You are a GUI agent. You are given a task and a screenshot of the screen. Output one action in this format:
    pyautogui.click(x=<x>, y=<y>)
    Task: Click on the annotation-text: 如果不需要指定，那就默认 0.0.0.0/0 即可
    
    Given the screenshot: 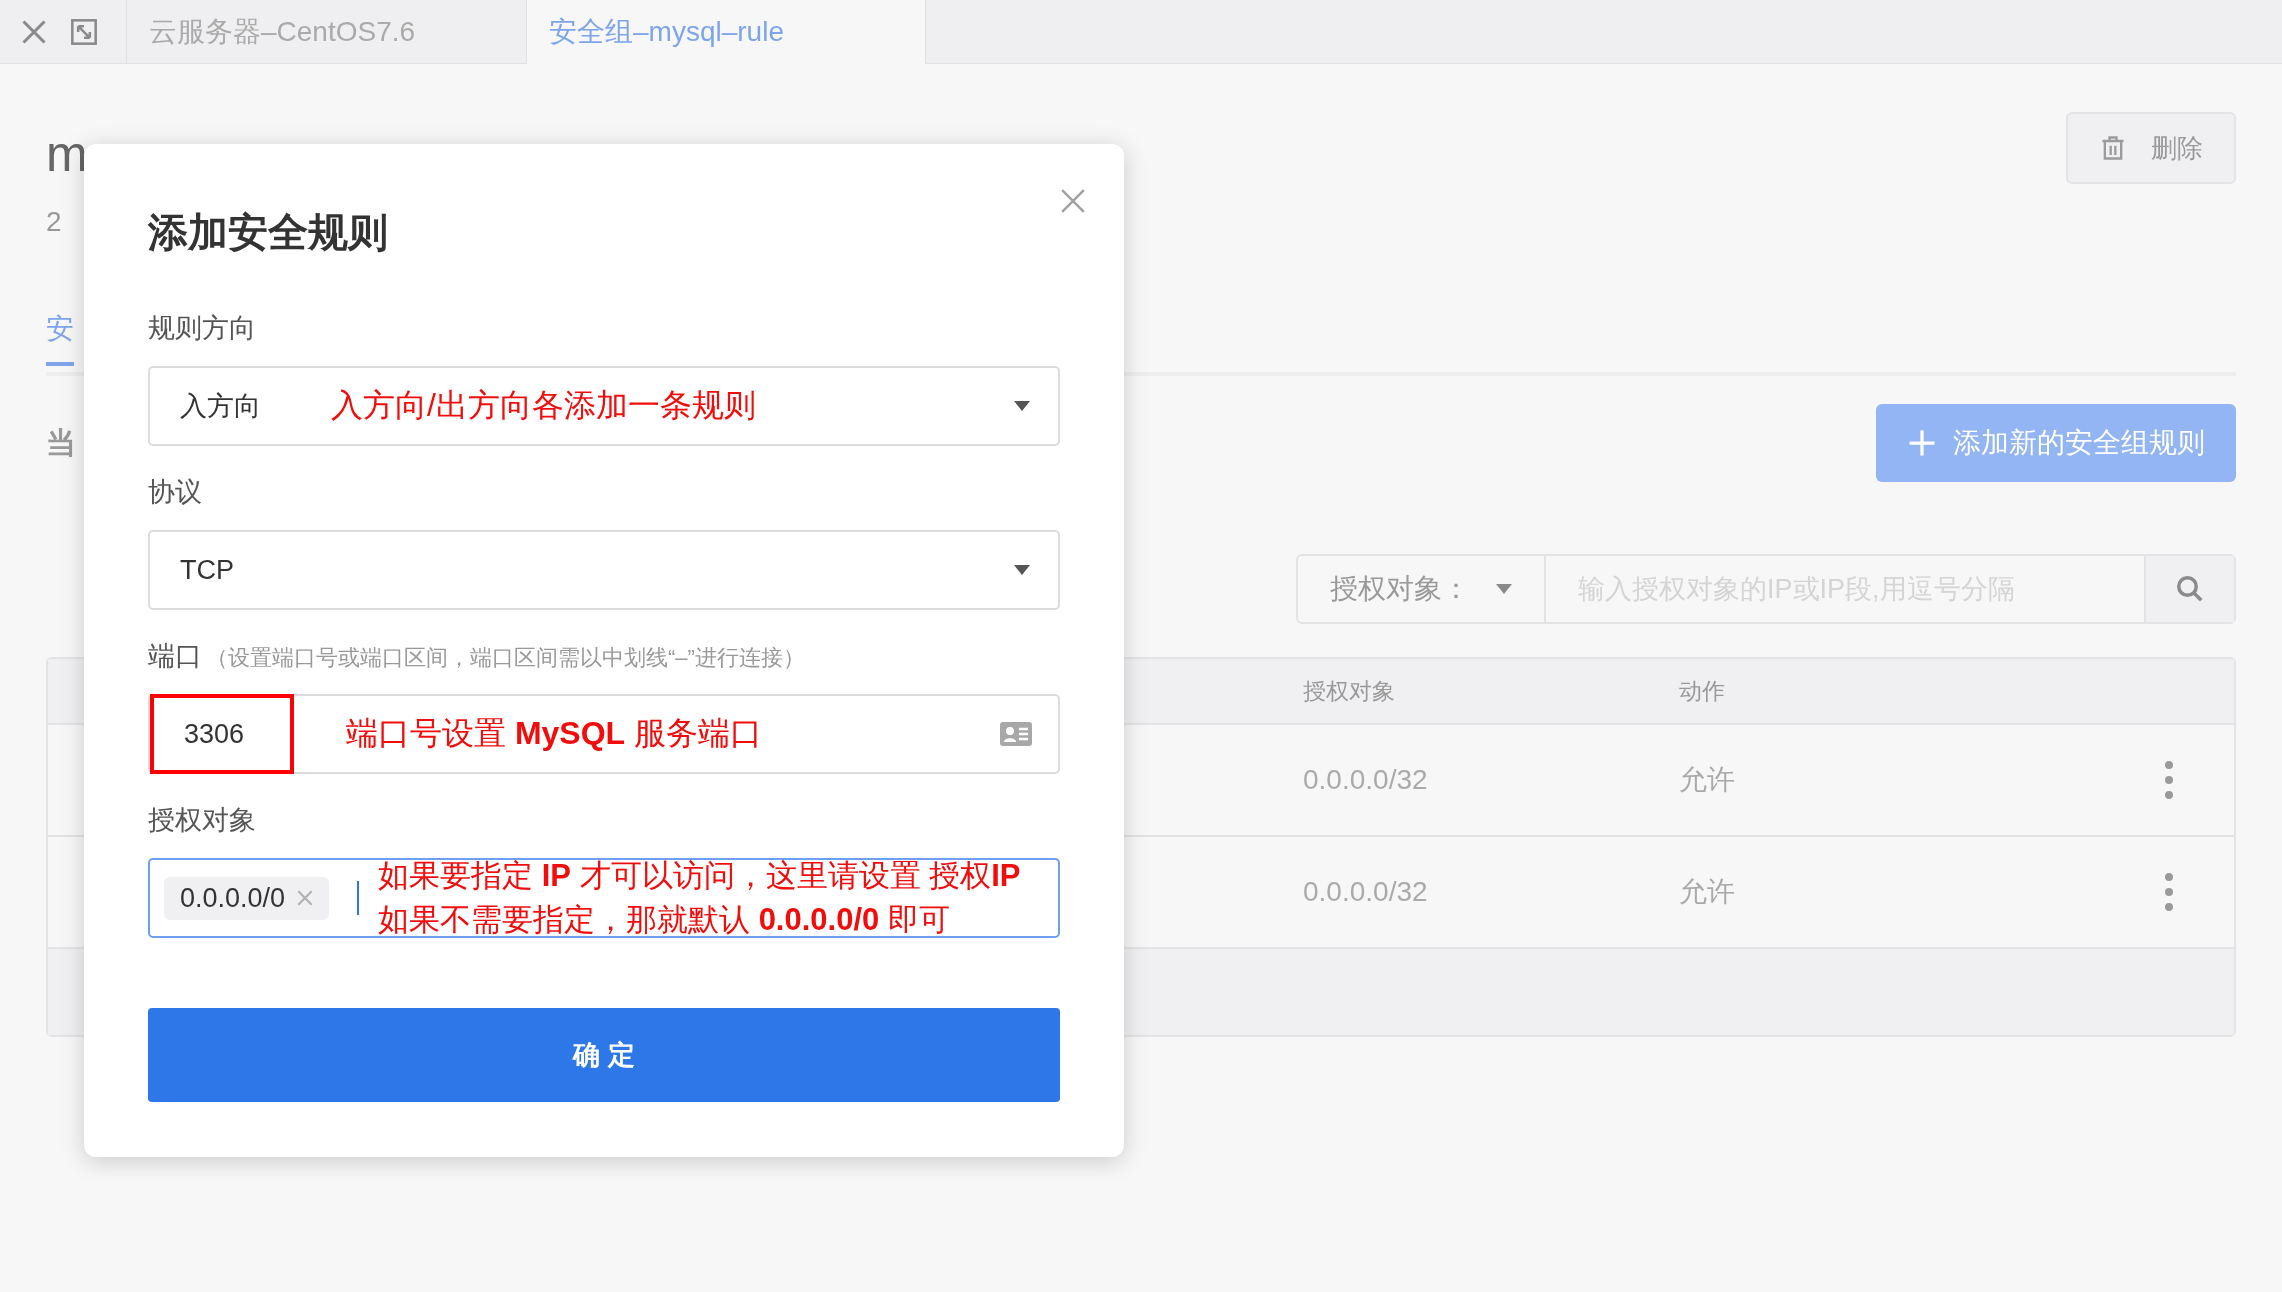 What is the action you would take?
    pyautogui.click(x=664, y=920)
    